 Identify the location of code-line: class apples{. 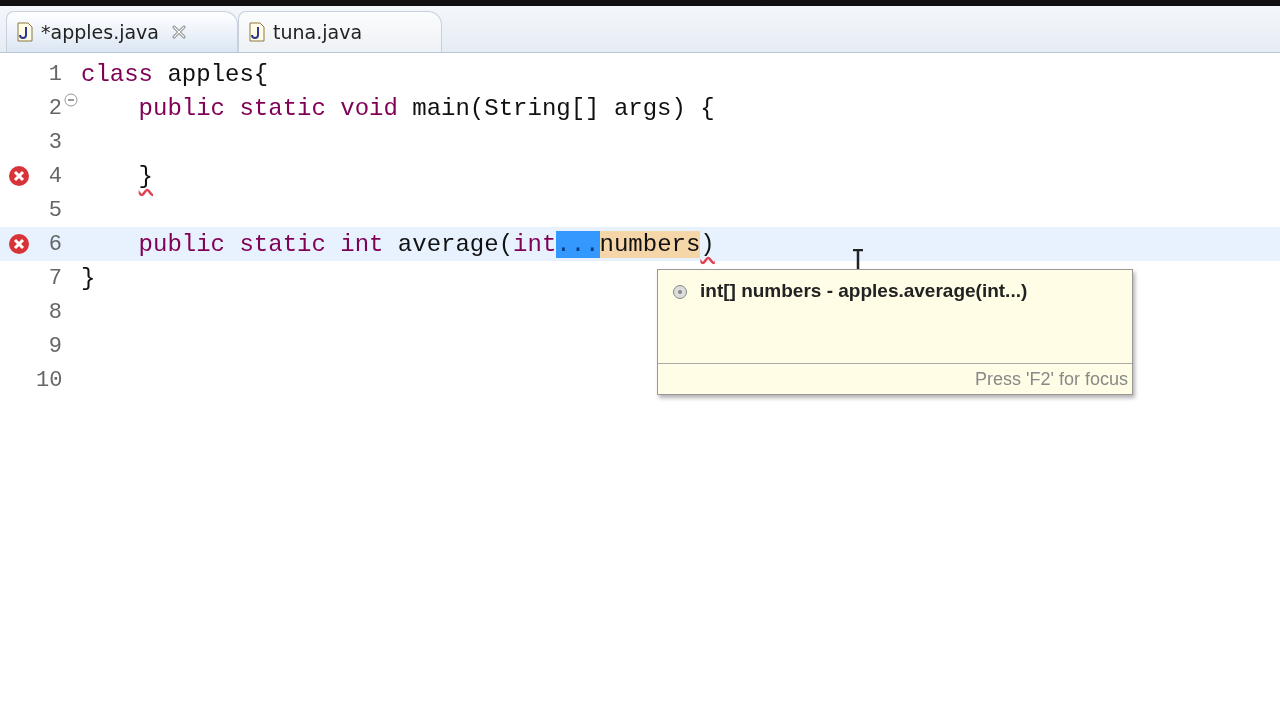
(175, 74).